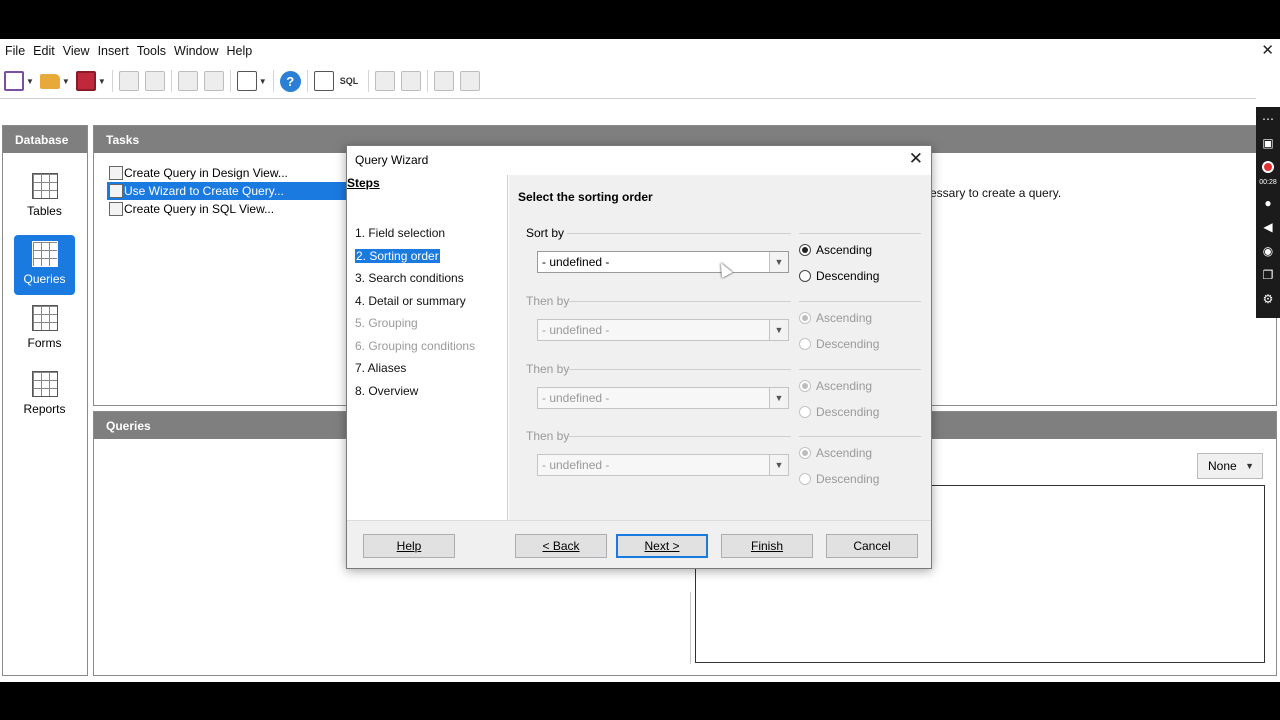 This screenshot has height=720, width=1280. I want to click on step-aliases: 7. Aliases, so click(380, 368).